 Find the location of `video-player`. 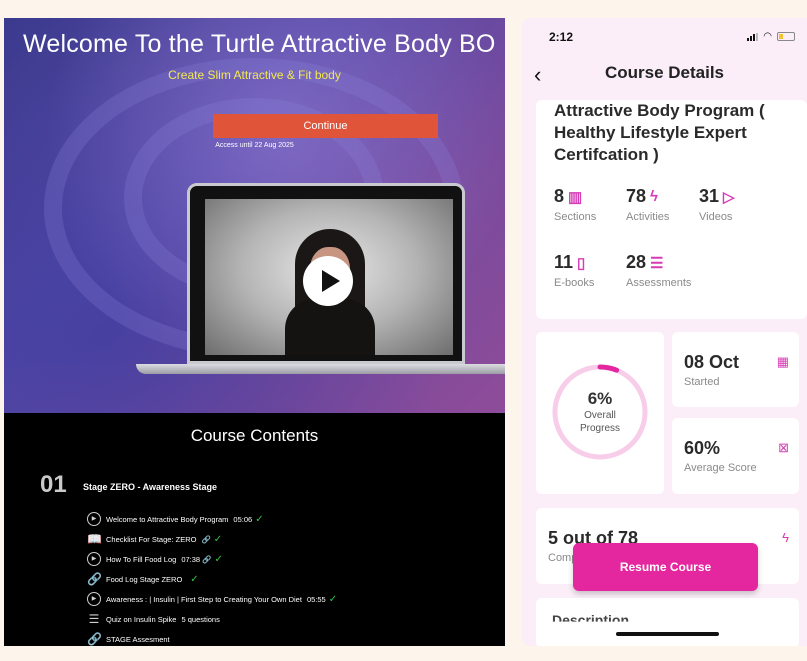

video-player is located at coordinates (329, 277).